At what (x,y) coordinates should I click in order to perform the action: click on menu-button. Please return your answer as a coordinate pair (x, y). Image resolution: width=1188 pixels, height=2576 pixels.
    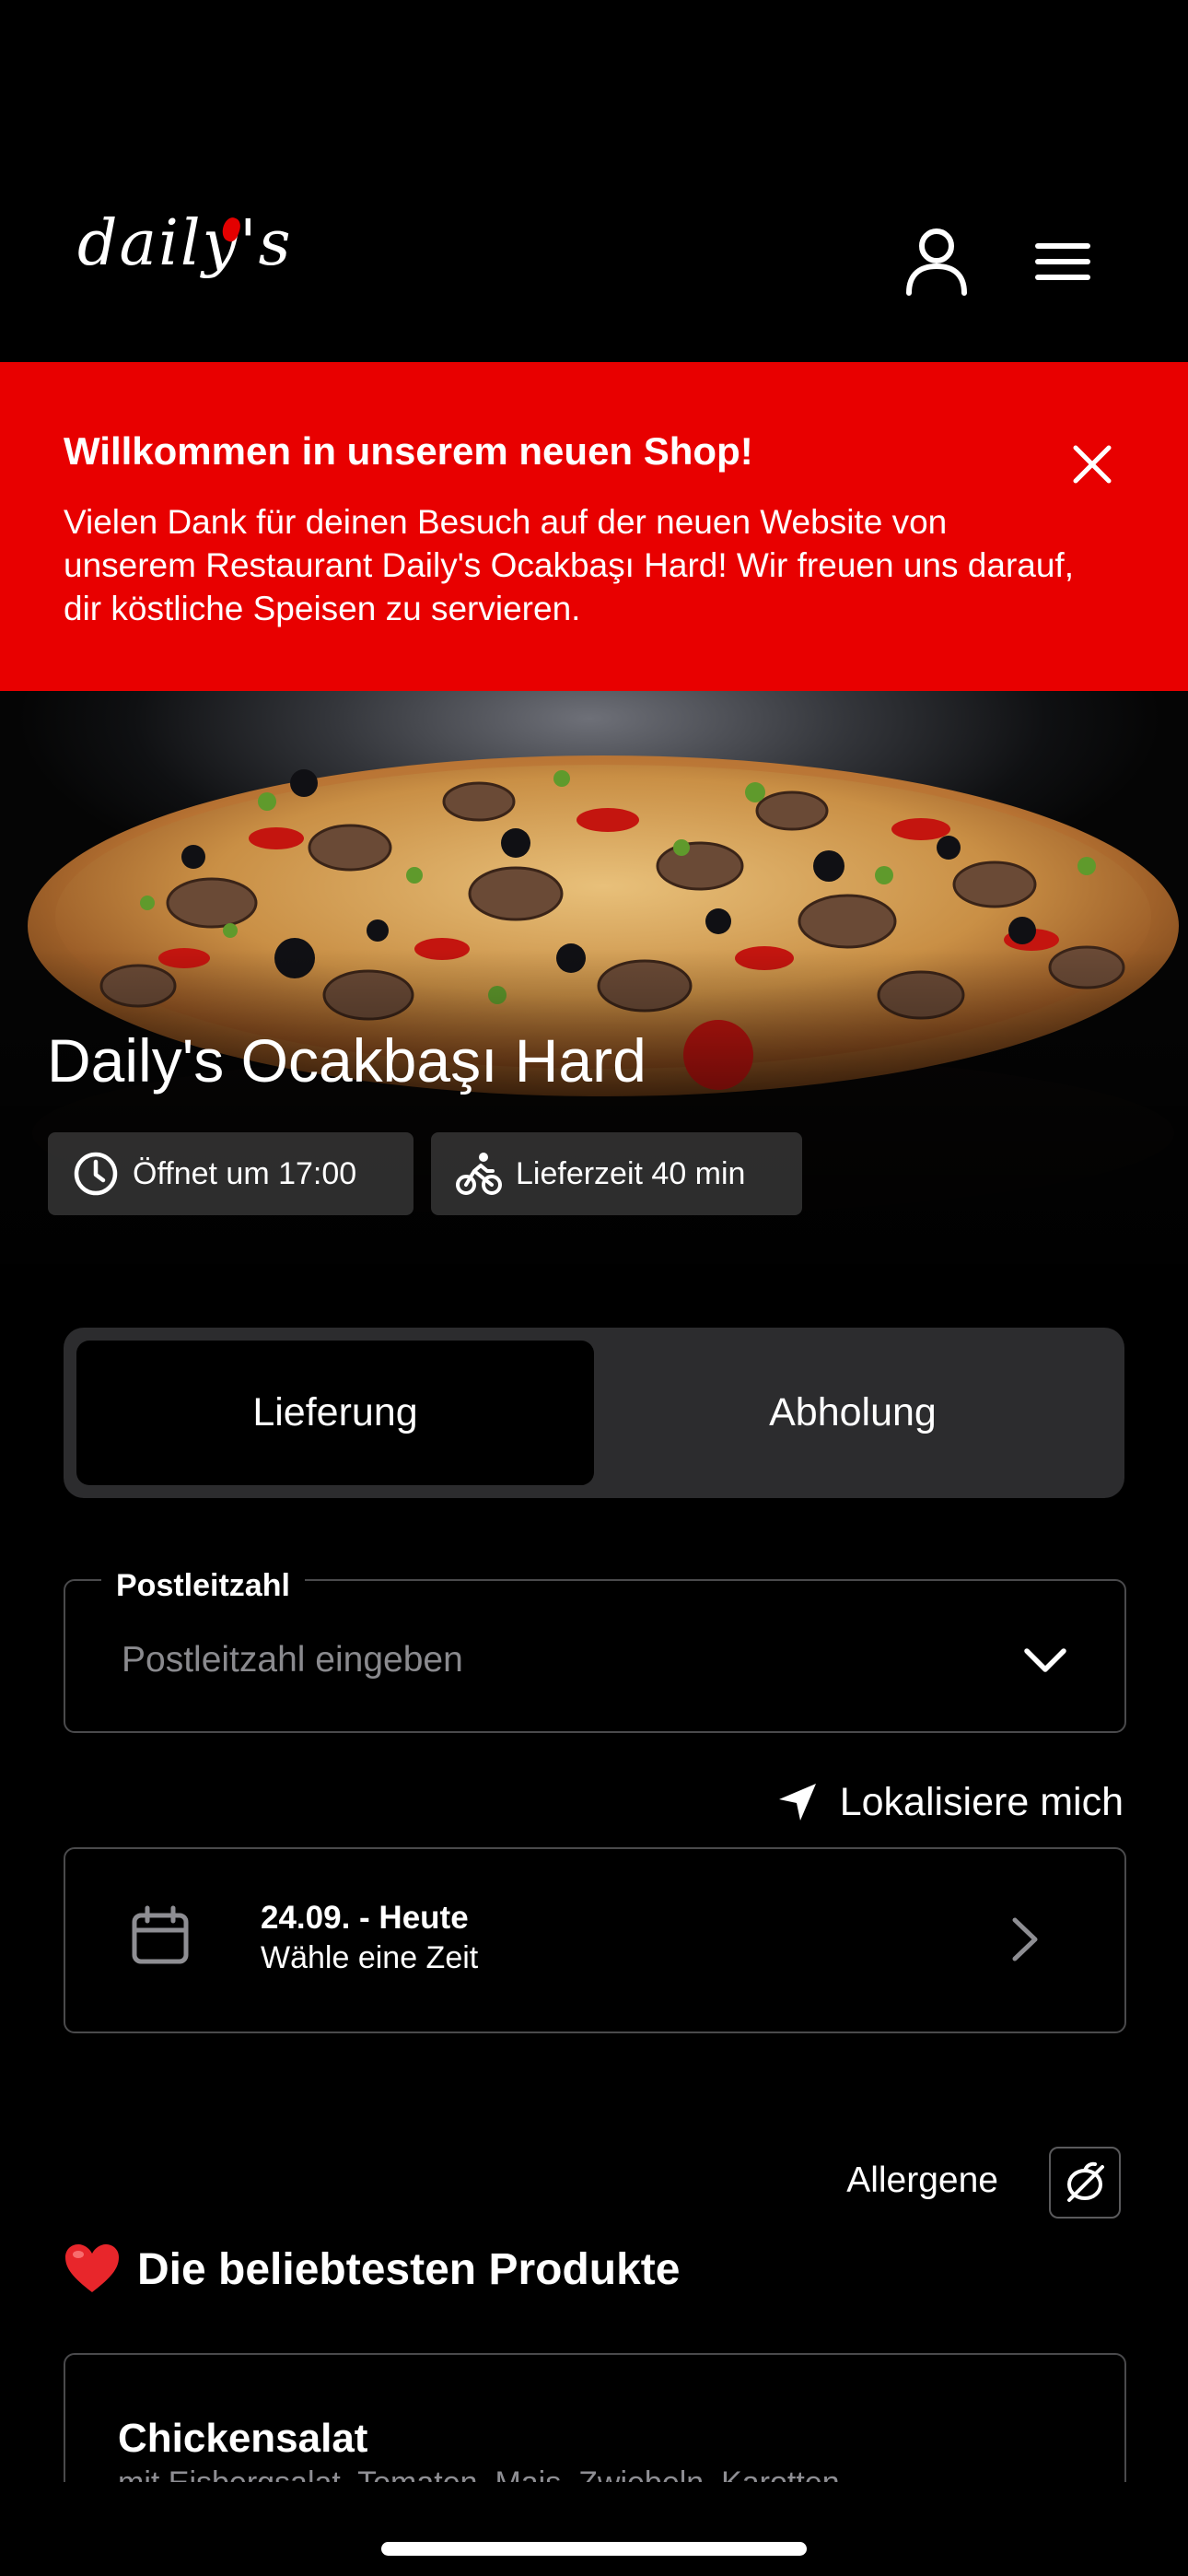
    Looking at the image, I should click on (1063, 262).